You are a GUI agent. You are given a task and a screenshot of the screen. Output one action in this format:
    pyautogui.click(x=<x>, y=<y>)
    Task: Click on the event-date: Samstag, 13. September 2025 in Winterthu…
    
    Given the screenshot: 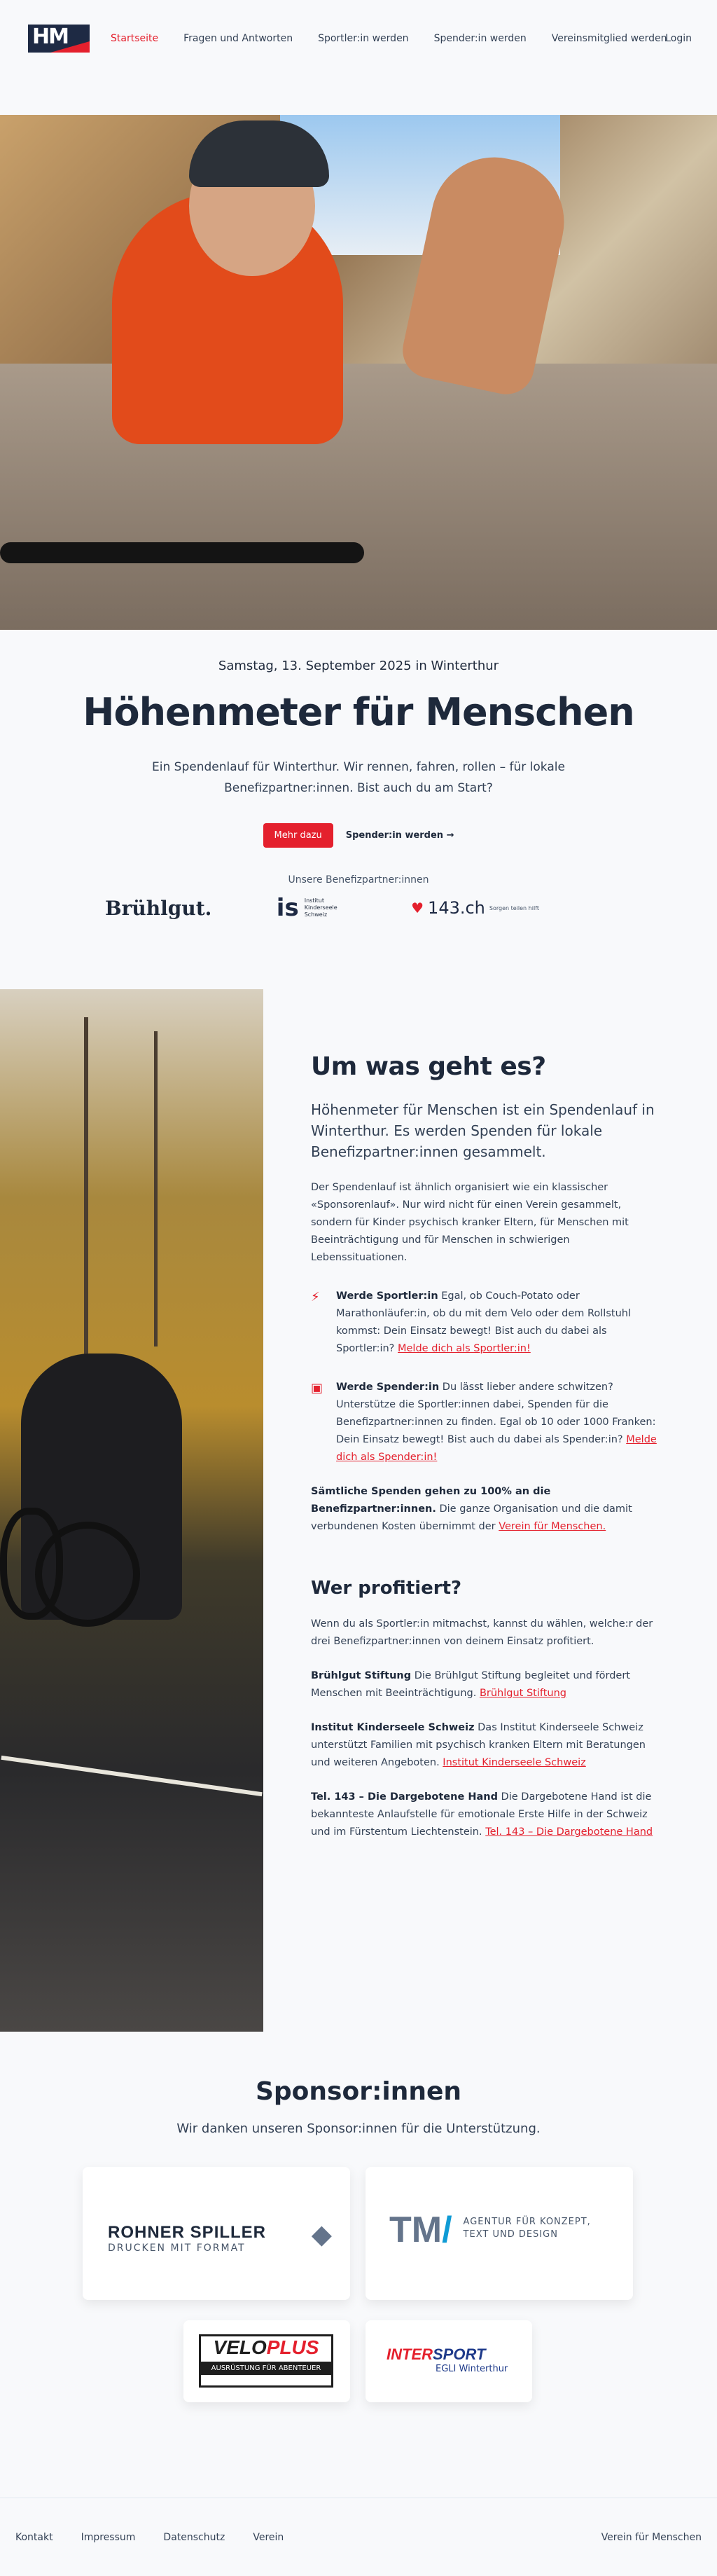 What is the action you would take?
    pyautogui.click(x=358, y=666)
    